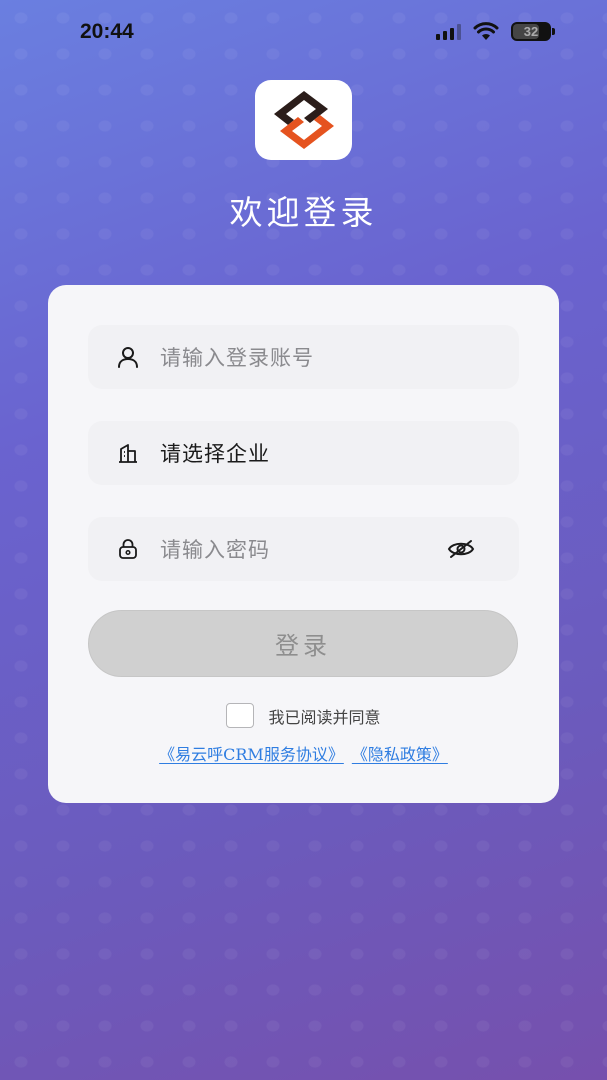 This screenshot has height=1080, width=607. What do you see at coordinates (128, 453) in the screenshot?
I see `building-icon` at bounding box center [128, 453].